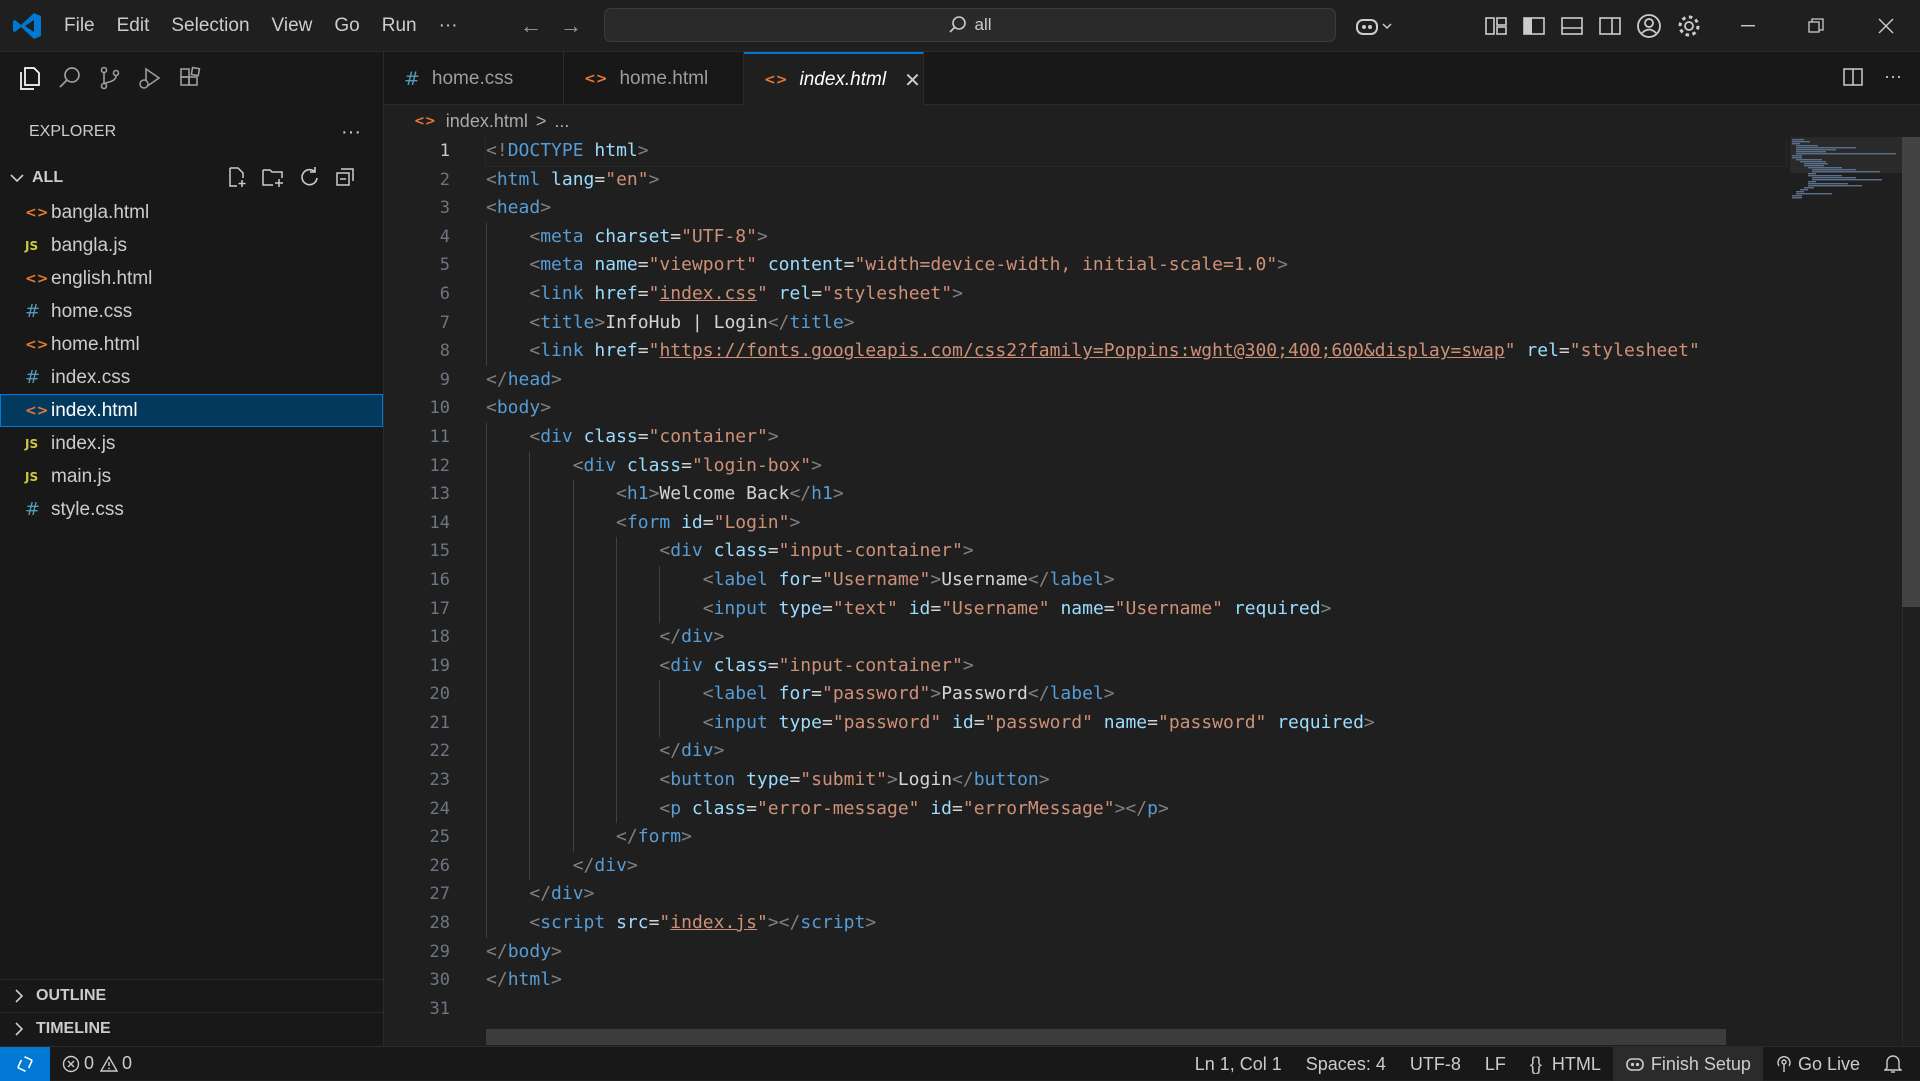 This screenshot has height=1081, width=1920. Describe the element at coordinates (191, 344) in the screenshot. I see `file-item: <> home.html` at that location.